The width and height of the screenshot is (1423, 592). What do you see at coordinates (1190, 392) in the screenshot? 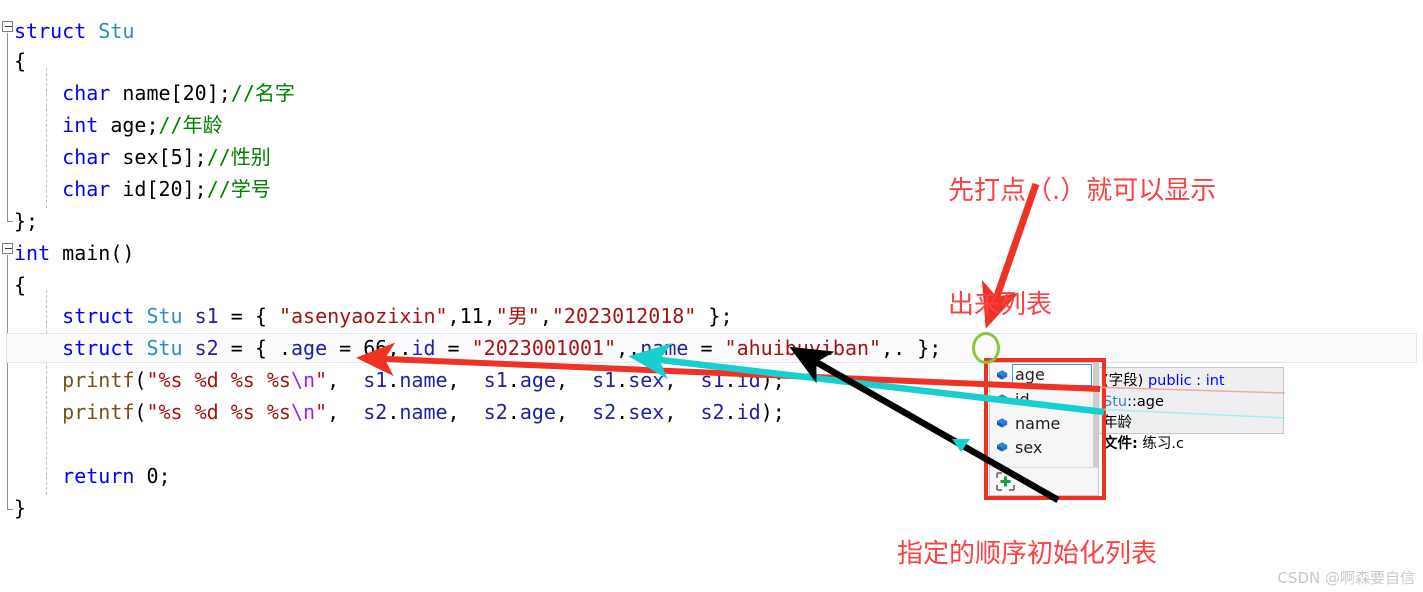
I see `tooltip-signature: (字段) public : int Stu::age` at bounding box center [1190, 392].